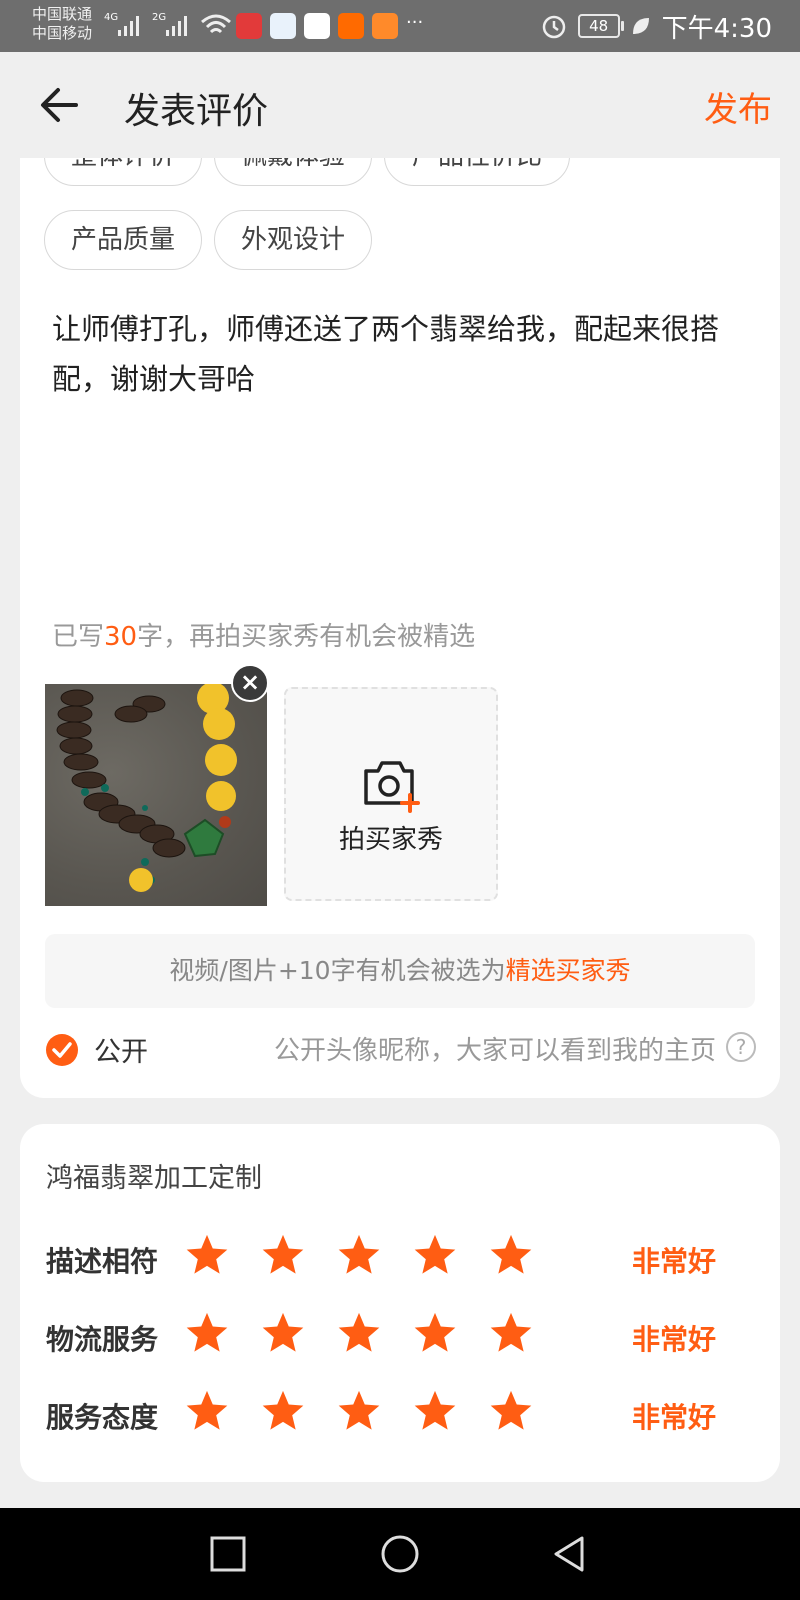  I want to click on rating-row-logistics: 物流服务 非常好, so click(396, 1336).